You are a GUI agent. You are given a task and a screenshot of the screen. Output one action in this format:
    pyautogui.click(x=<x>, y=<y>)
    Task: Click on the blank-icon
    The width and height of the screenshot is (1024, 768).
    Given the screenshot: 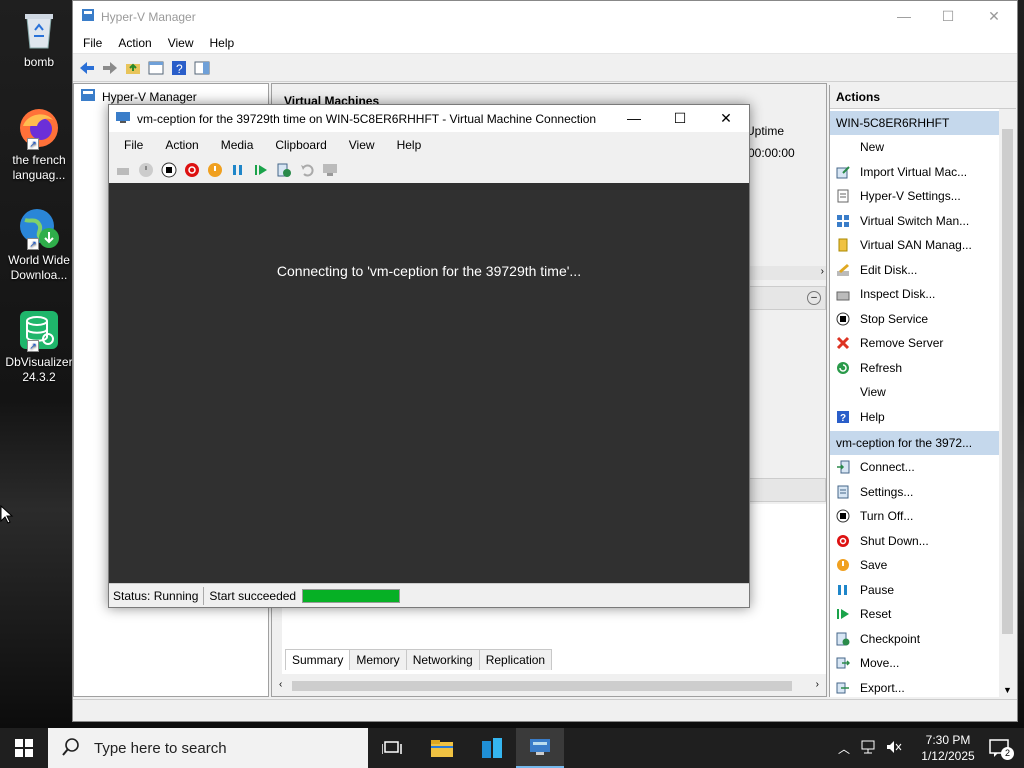 What is the action you would take?
    pyautogui.click(x=843, y=392)
    